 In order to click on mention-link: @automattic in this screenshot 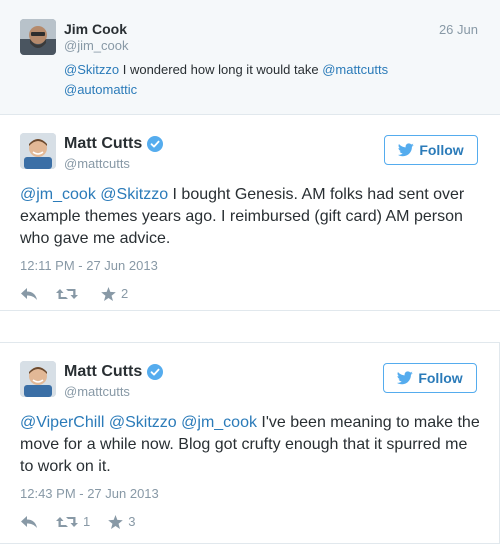, I will do `click(100, 89)`.